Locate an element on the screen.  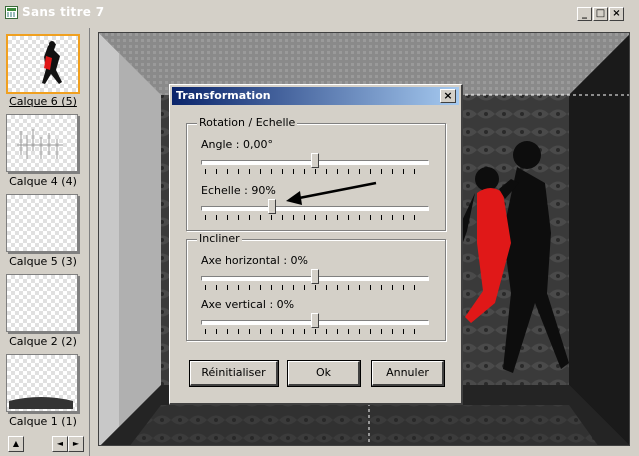
scroll-up-button: ▲ is located at coordinates (16, 444).